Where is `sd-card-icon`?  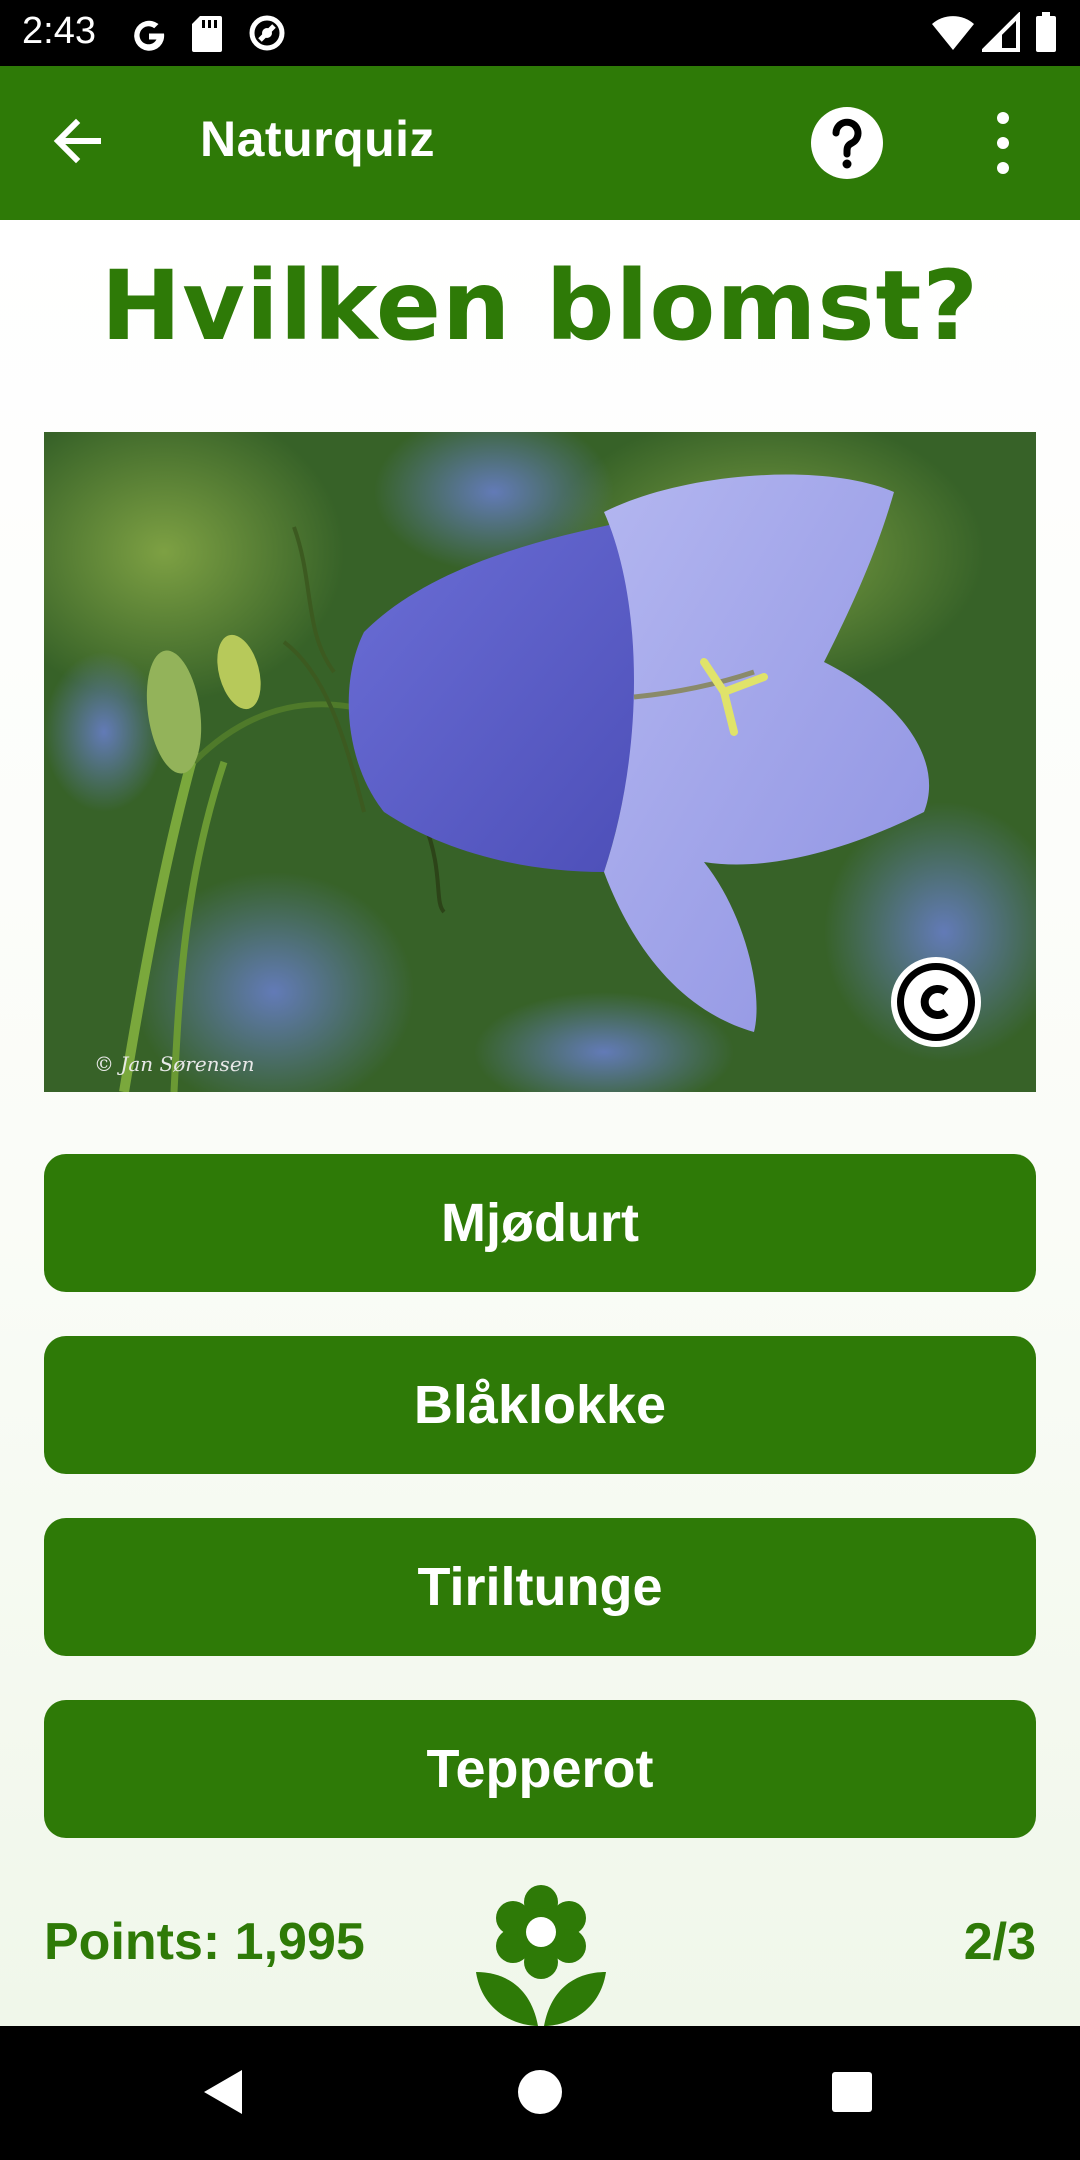
sd-card-icon is located at coordinates (207, 34).